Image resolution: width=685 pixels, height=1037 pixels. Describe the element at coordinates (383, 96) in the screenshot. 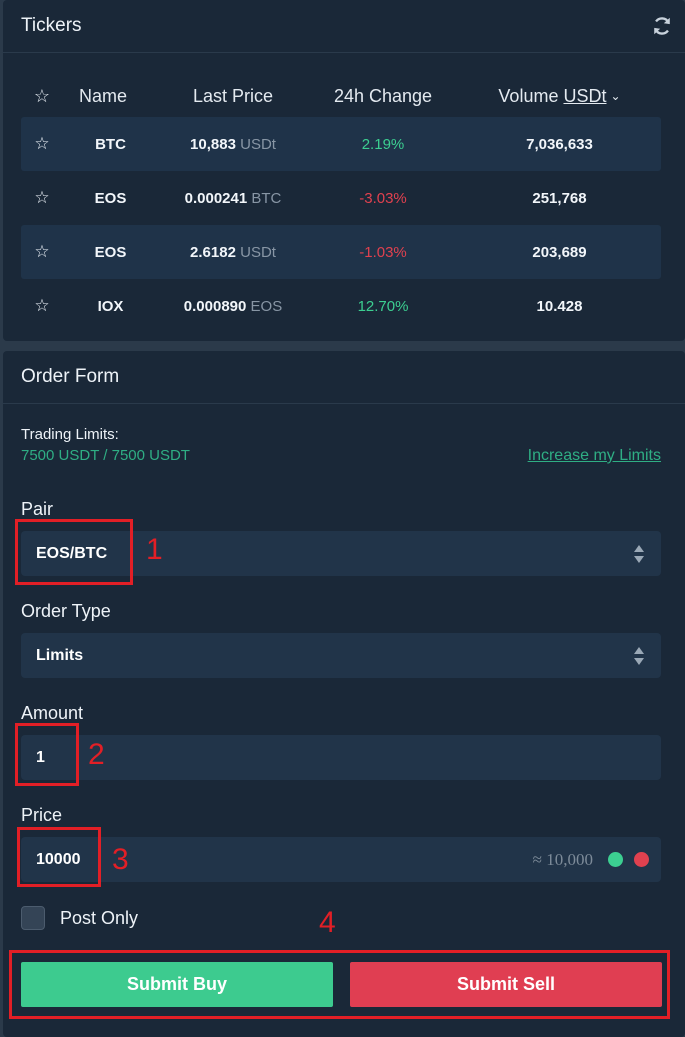

I see `column-header-24h-change: 24h Change` at that location.